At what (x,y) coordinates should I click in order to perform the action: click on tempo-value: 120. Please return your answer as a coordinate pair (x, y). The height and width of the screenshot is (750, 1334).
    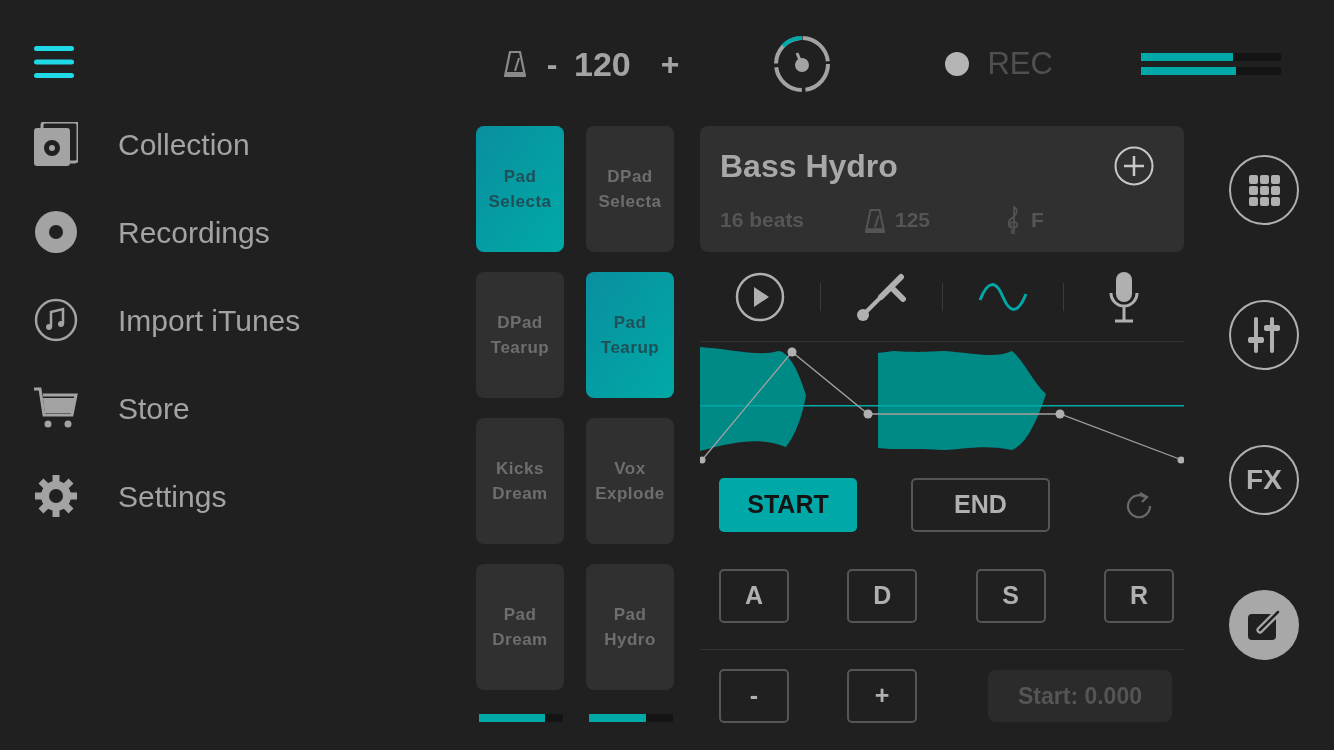
    Looking at the image, I should click on (602, 64).